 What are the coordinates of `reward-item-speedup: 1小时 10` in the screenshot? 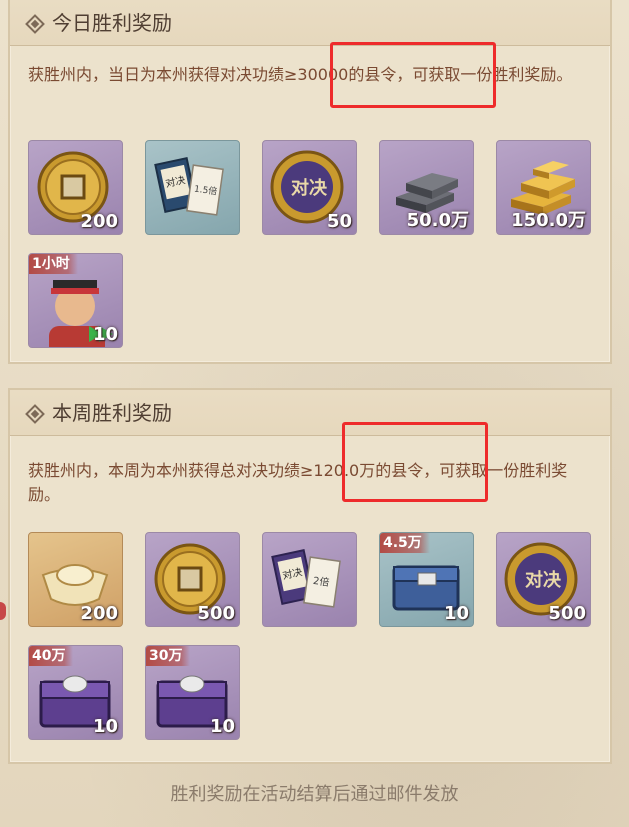 It's located at (75, 300).